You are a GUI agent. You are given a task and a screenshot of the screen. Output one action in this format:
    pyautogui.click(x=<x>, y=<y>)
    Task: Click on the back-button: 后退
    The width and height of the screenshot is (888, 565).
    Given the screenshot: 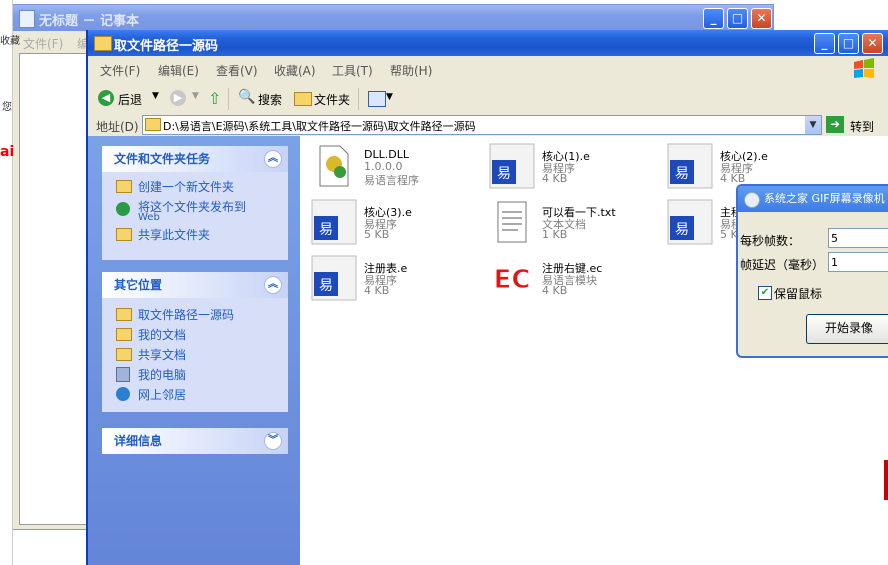 What is the action you would take?
    pyautogui.click(x=130, y=99)
    